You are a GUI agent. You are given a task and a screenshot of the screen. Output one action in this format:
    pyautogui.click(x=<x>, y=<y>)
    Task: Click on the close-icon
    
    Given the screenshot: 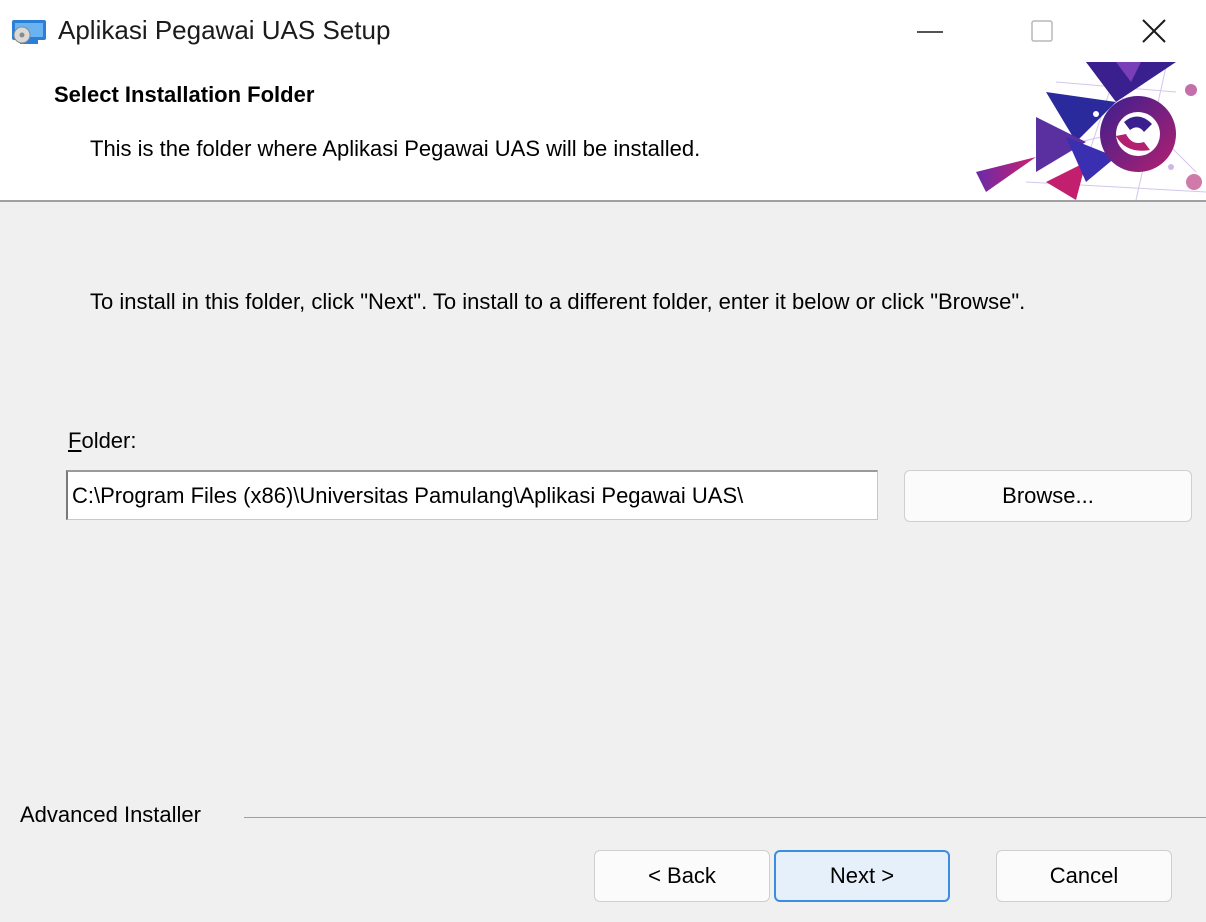 What is the action you would take?
    pyautogui.click(x=1154, y=31)
    